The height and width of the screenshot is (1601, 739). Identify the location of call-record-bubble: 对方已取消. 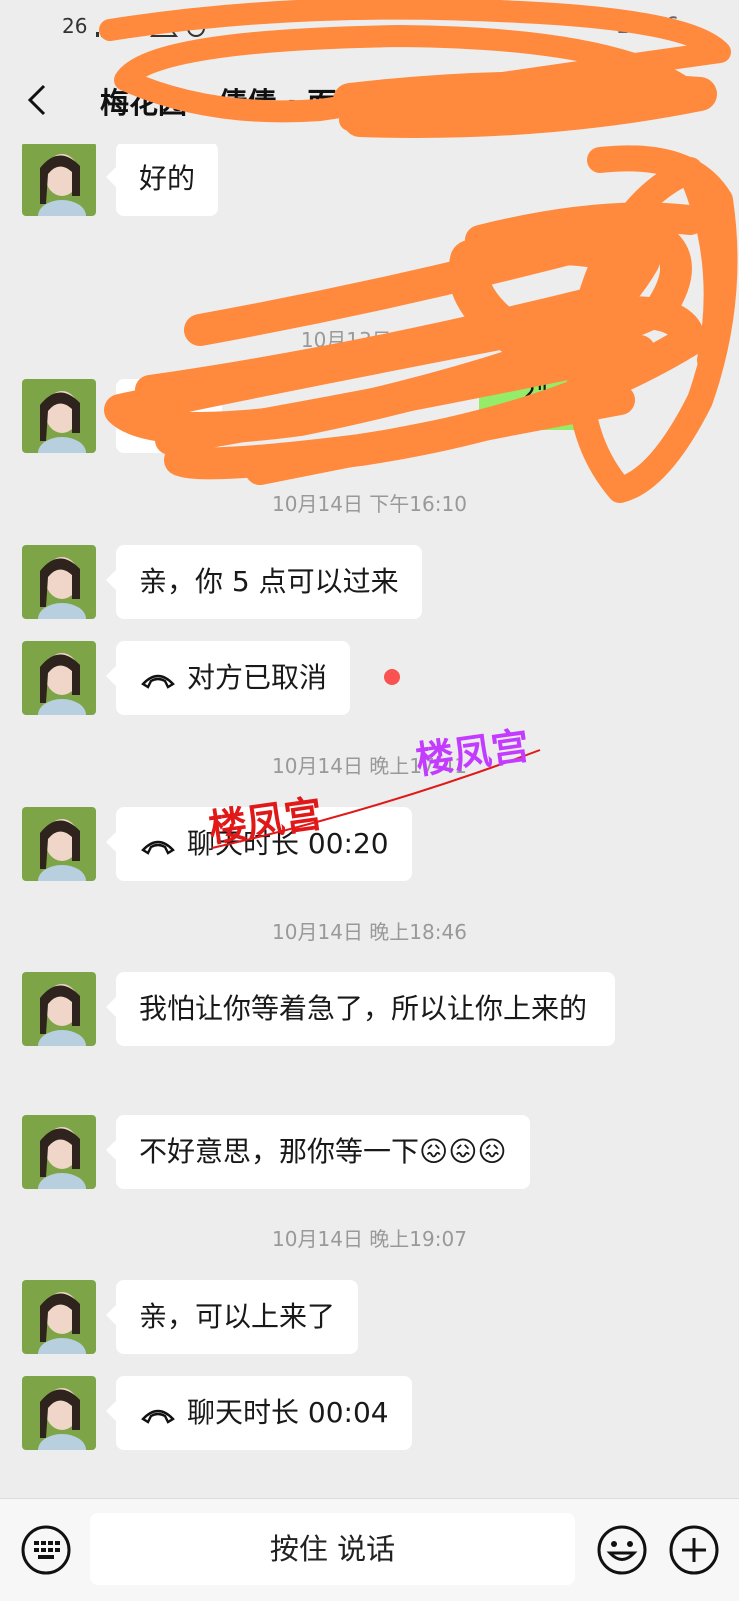
(228, 678).